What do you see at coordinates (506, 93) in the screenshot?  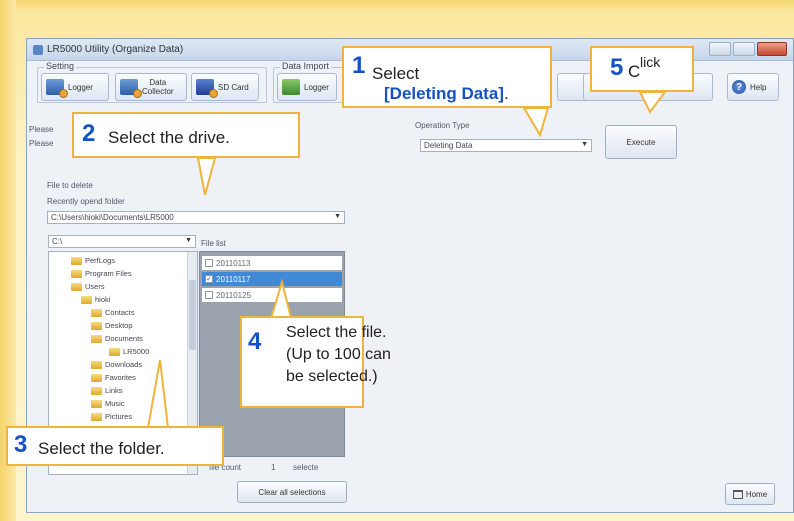 I see `step-1-period: .` at bounding box center [506, 93].